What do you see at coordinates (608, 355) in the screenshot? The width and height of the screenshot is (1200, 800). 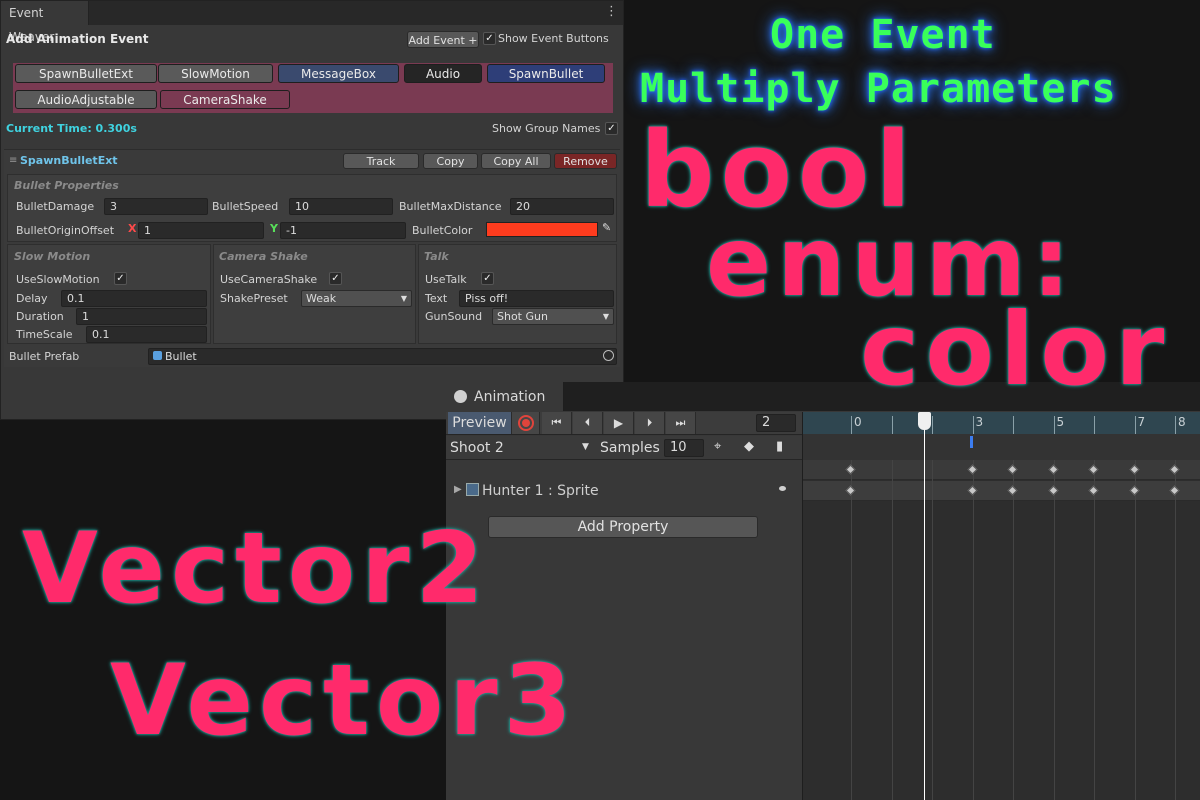 I see `object-picker-icon` at bounding box center [608, 355].